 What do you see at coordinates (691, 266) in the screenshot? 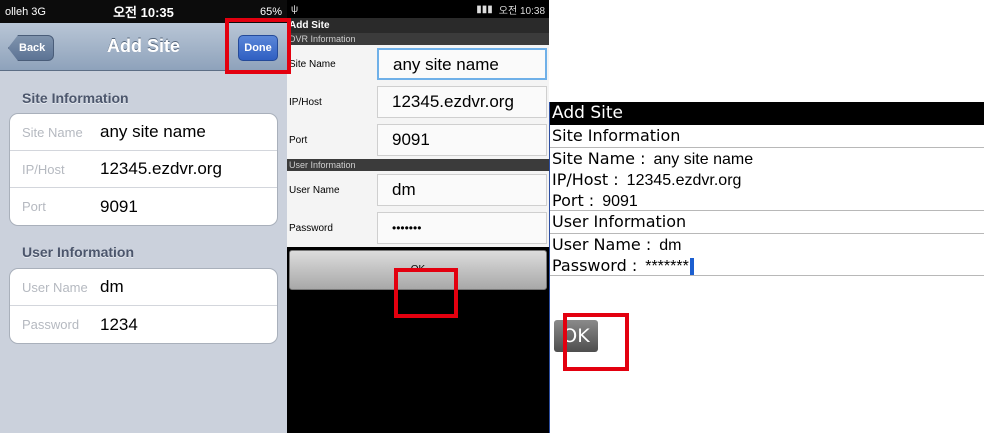
I see `text-cursor` at bounding box center [691, 266].